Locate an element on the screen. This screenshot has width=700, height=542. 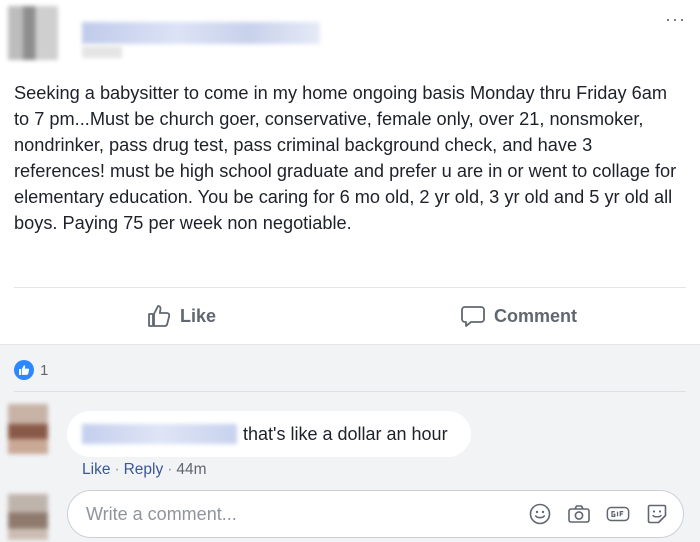
commenter-name-redacted is located at coordinates (159, 434).